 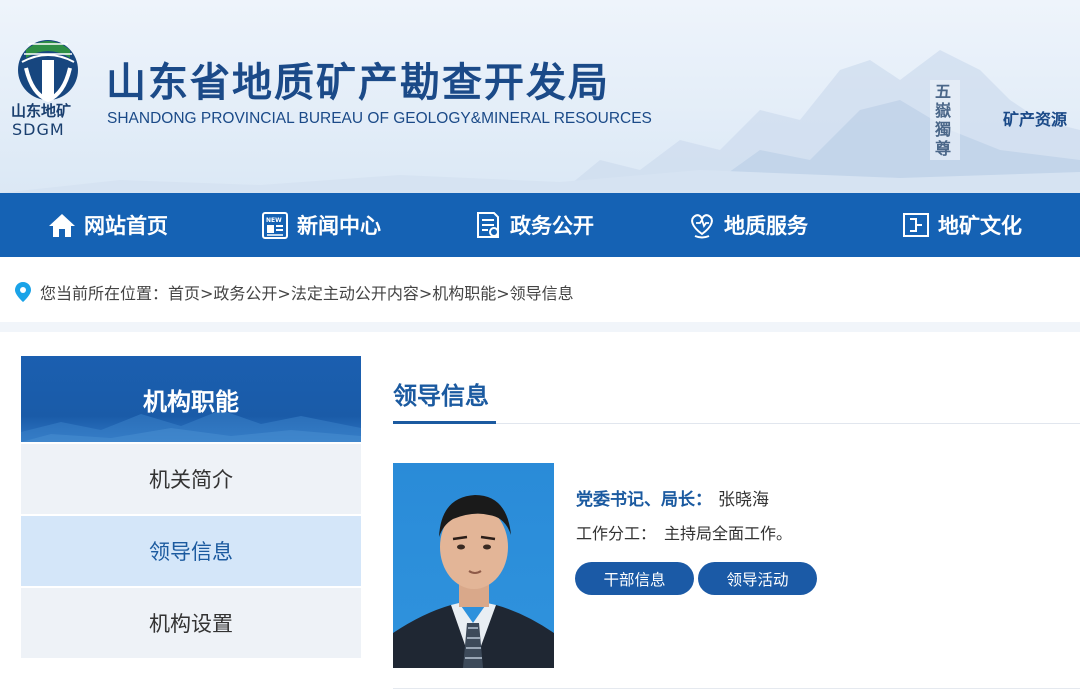 I want to click on leader-photo, so click(x=473, y=565).